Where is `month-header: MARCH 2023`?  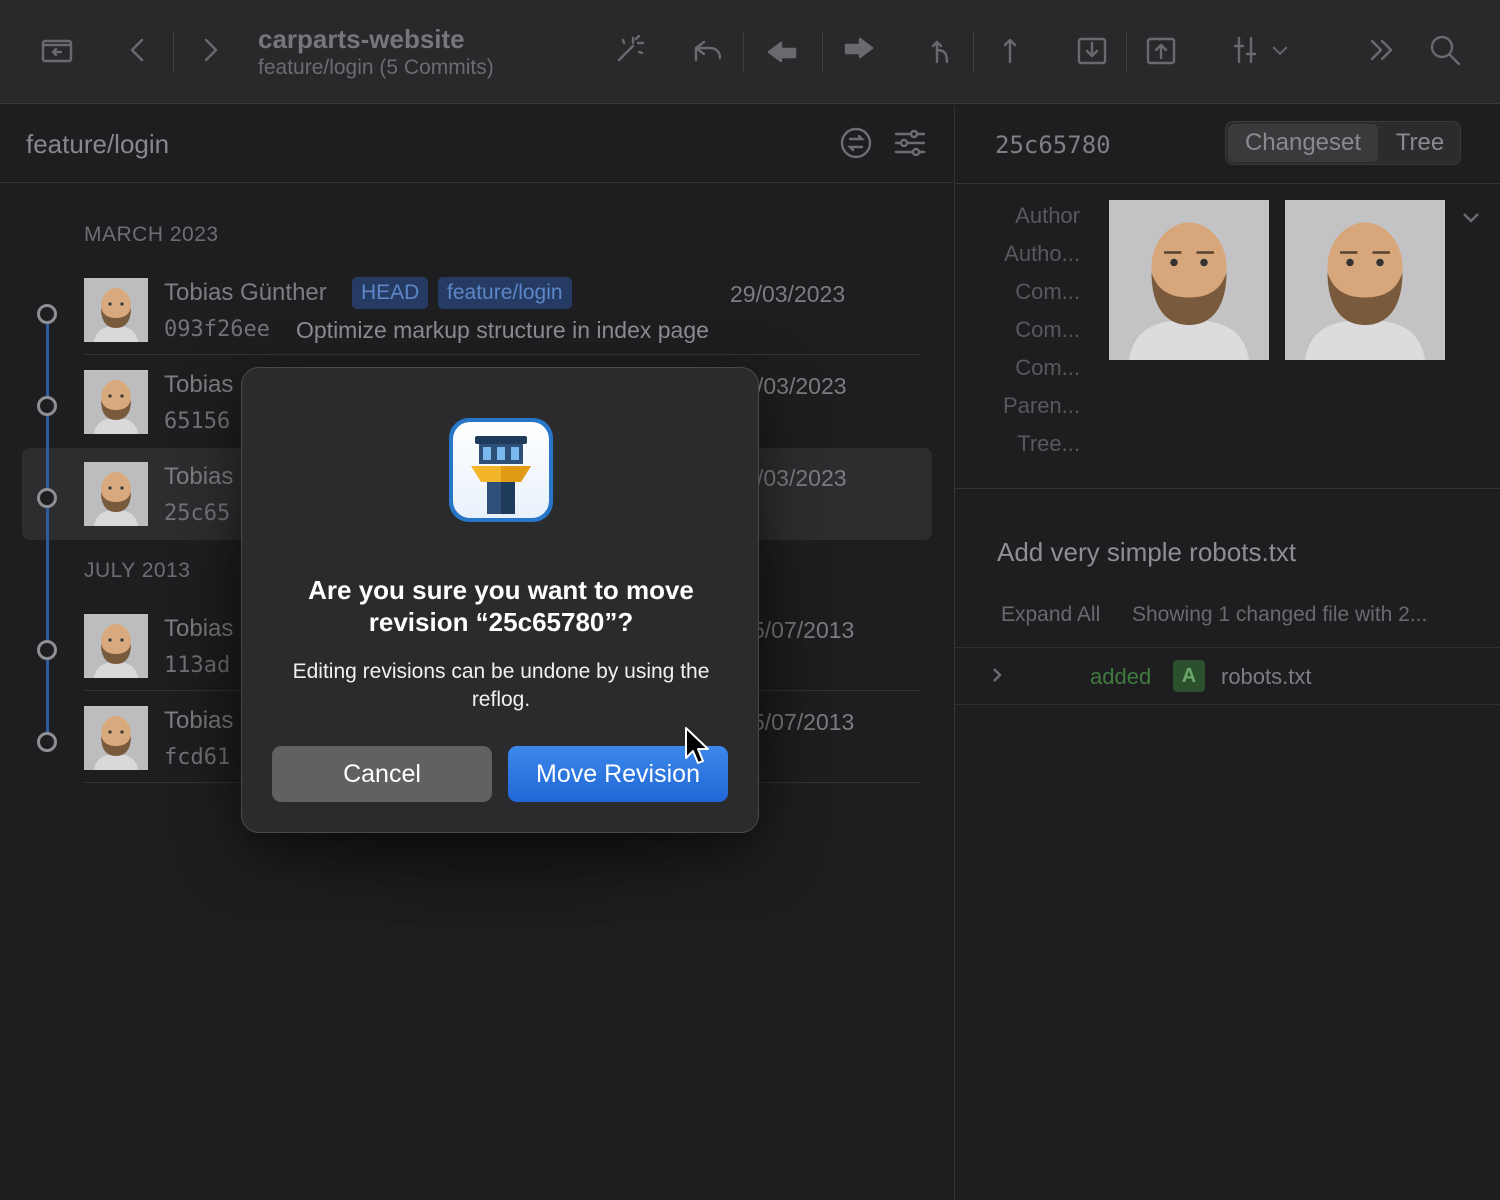
month-header: MARCH 2023 is located at coordinates (151, 234).